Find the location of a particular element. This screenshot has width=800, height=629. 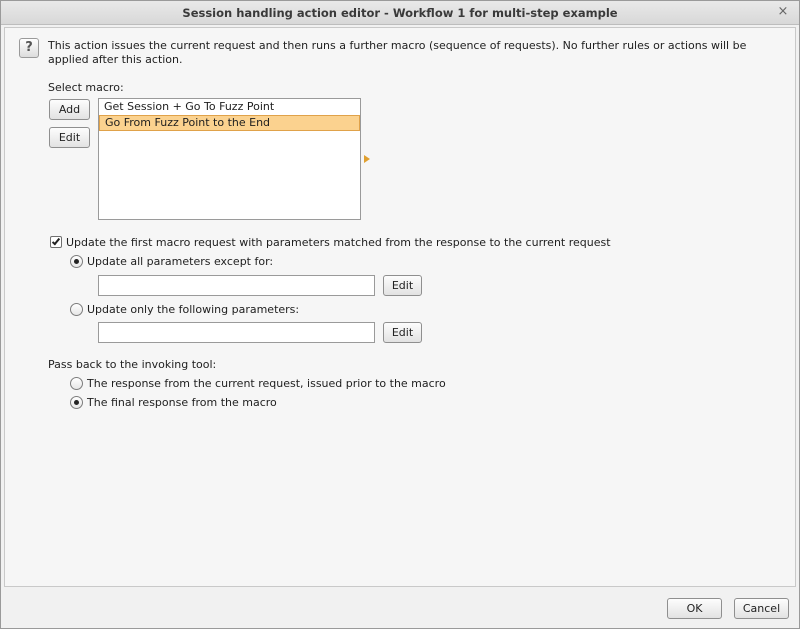

select-macro-label: Select macro: is located at coordinates (86, 87).